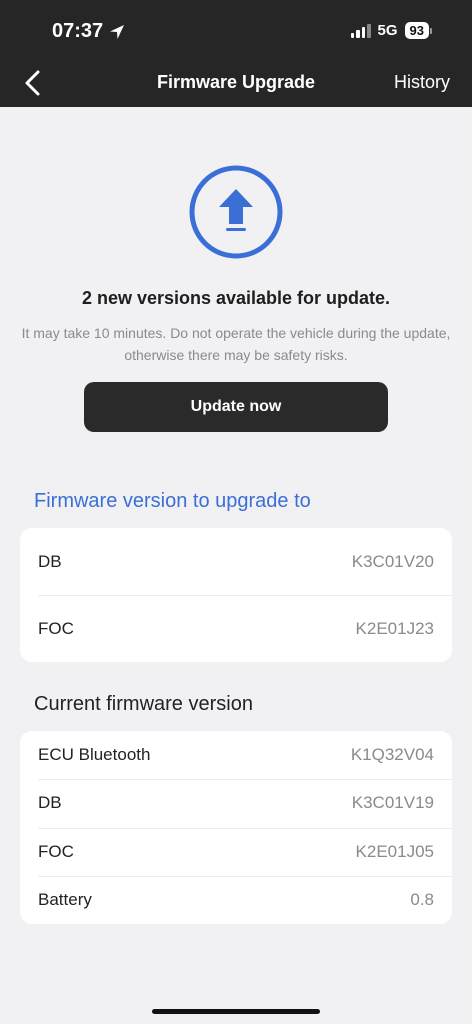 This screenshot has height=1024, width=472. What do you see at coordinates (236, 407) in the screenshot?
I see `update-now-button: Update now` at bounding box center [236, 407].